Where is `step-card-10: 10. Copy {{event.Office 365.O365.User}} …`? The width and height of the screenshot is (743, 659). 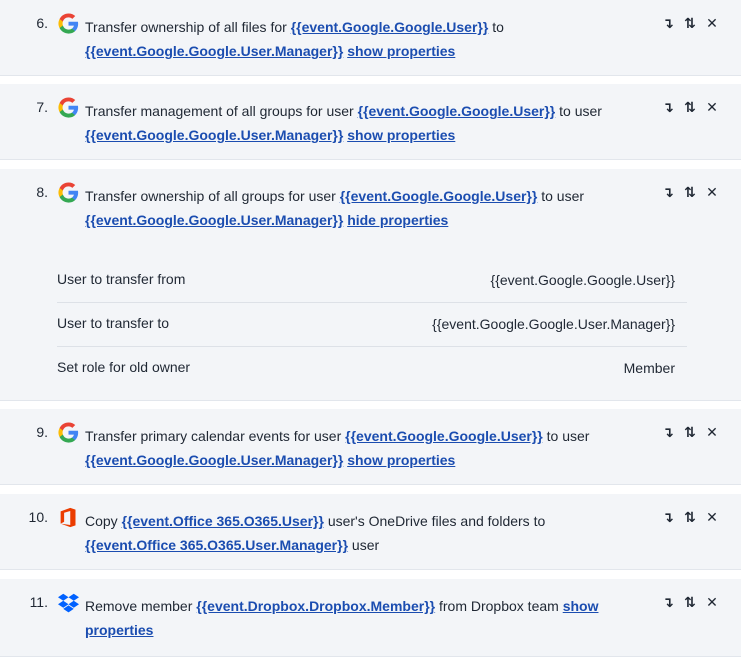 step-card-10: 10. Copy {{event.Office 365.O365.User}} … is located at coordinates (370, 532).